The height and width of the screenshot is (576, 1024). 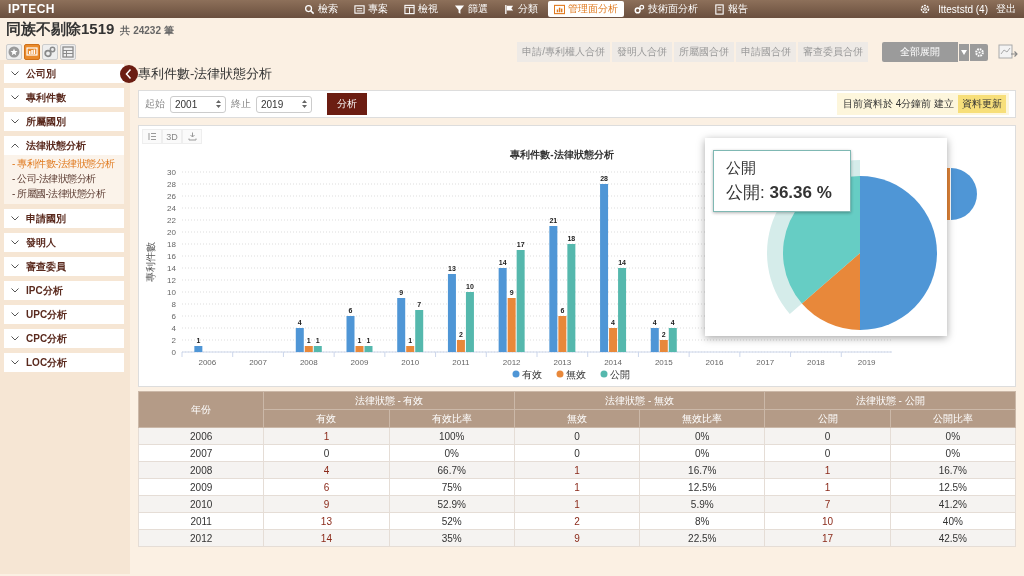 I want to click on nav-tab: 技術面分析, so click(x=666, y=9).